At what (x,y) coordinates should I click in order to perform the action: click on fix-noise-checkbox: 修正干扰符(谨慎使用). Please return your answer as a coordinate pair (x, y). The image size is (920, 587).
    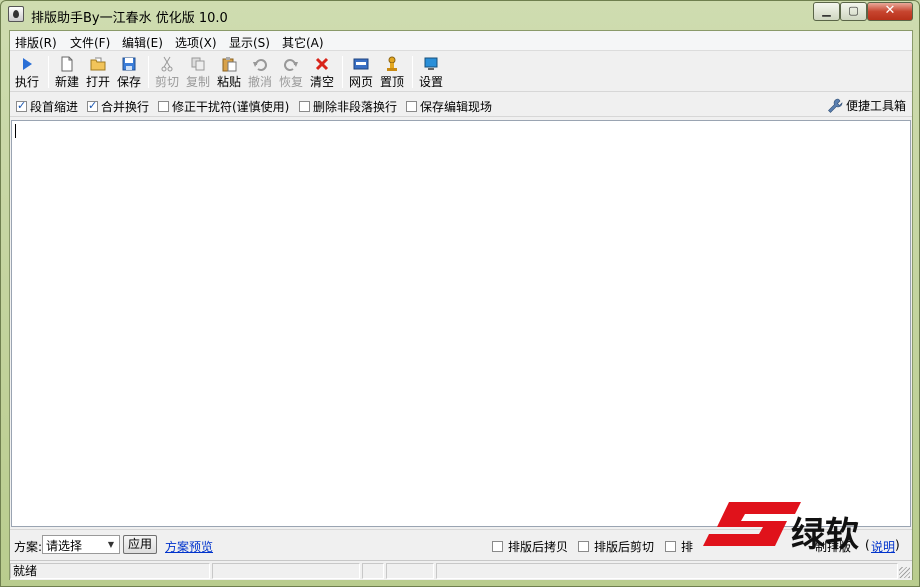
    Looking at the image, I should click on (223, 106).